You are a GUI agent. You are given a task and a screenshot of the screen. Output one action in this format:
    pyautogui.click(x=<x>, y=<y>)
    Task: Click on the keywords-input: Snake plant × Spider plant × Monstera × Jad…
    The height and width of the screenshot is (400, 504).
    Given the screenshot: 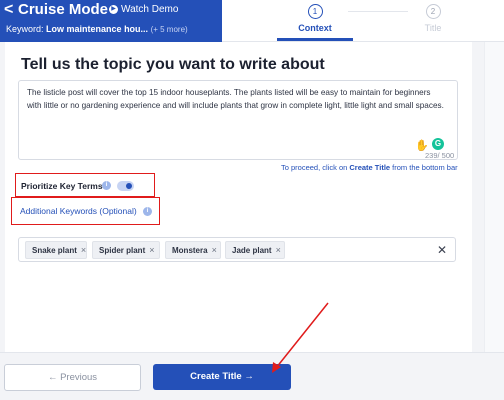 What is the action you would take?
    pyautogui.click(x=237, y=249)
    